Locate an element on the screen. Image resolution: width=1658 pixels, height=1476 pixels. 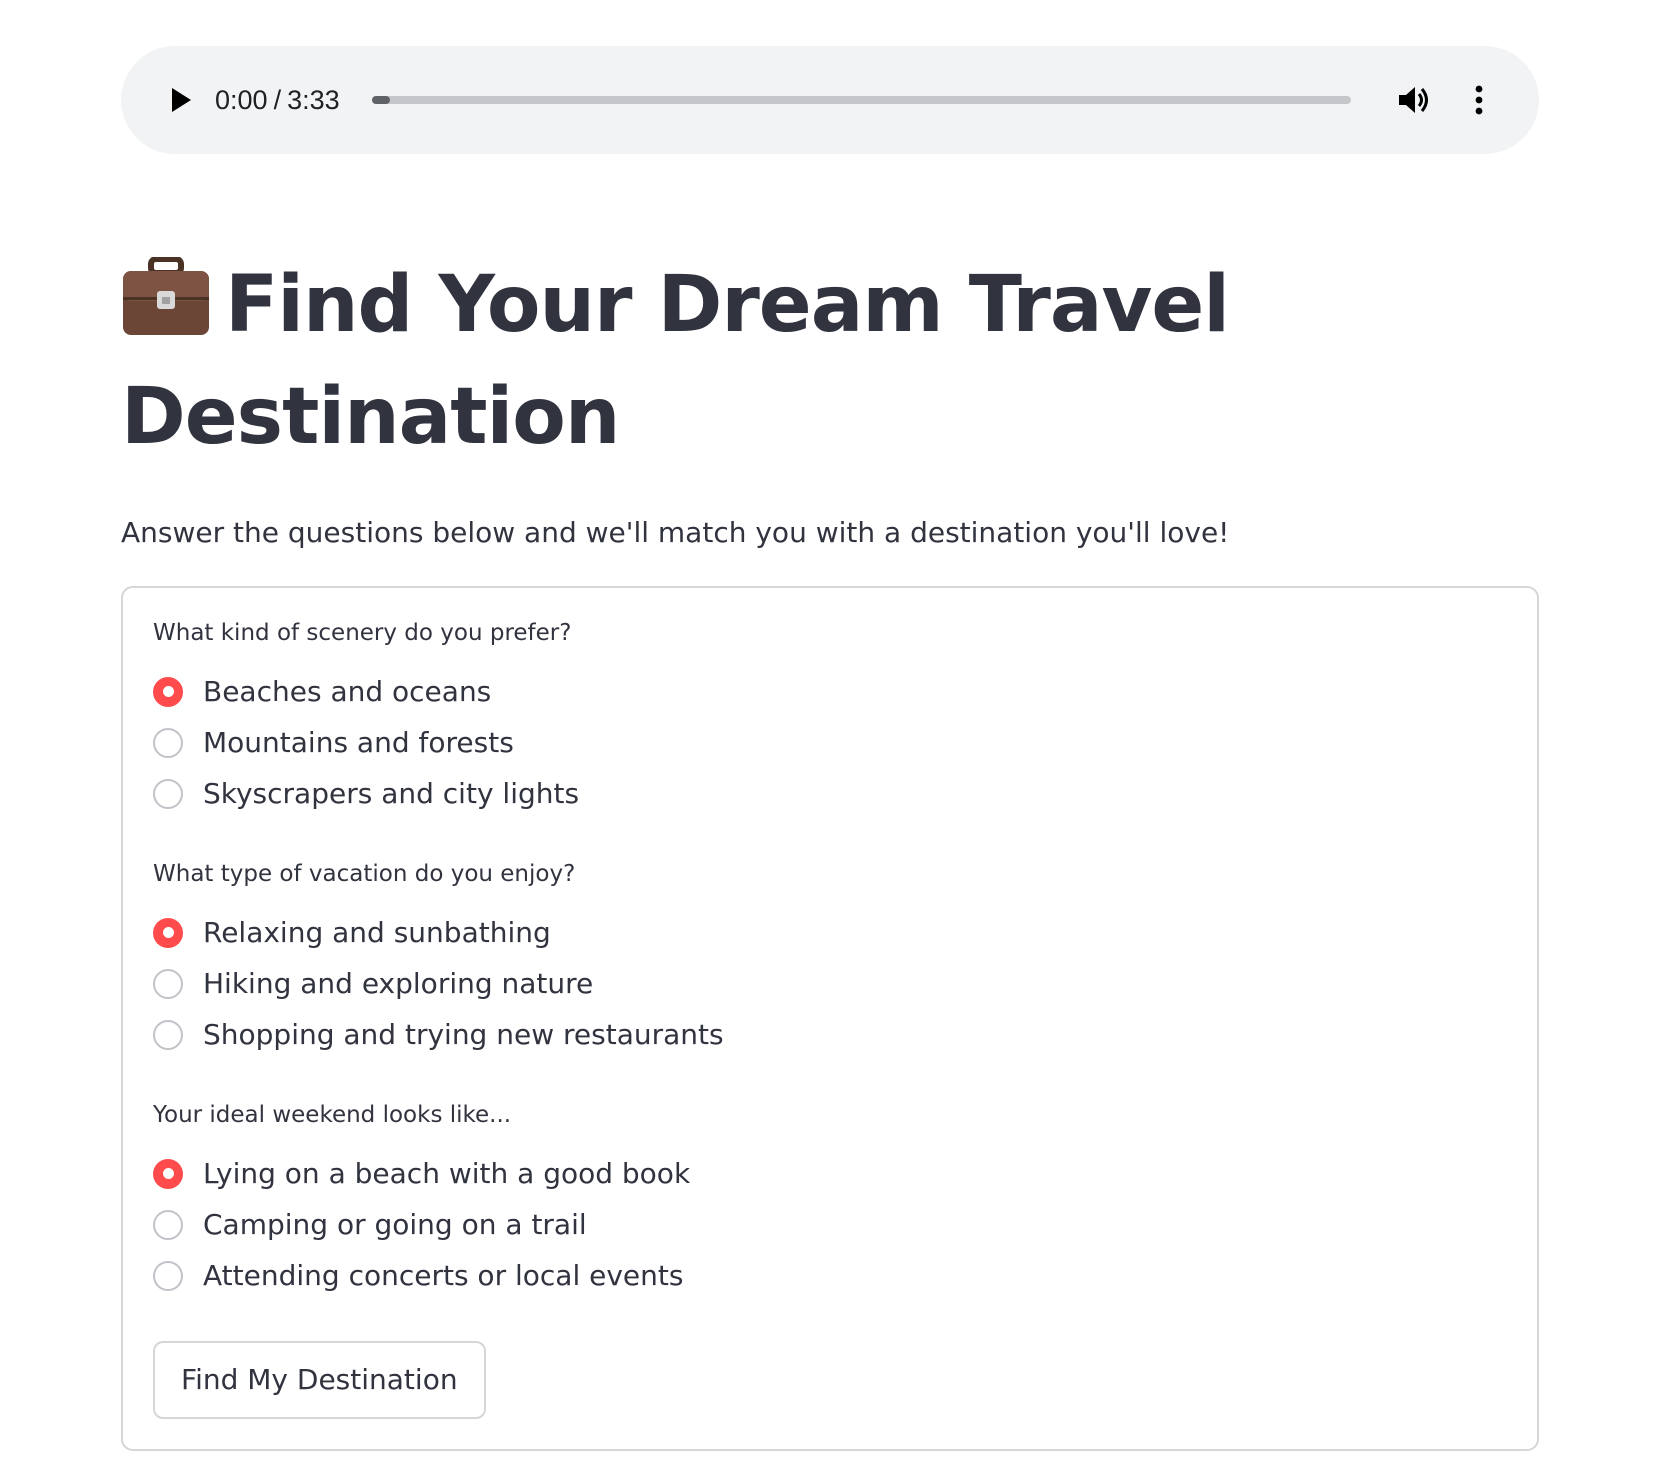
progress-fill is located at coordinates (380, 100).